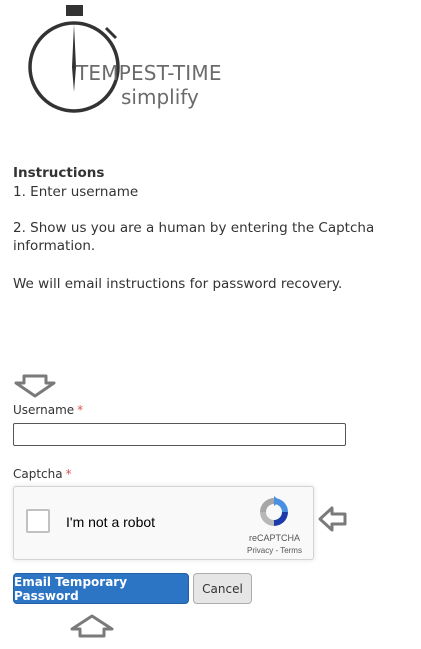 This screenshot has height=649, width=421. Describe the element at coordinates (42, 474) in the screenshot. I see `captcha-label: Captcha *` at that location.